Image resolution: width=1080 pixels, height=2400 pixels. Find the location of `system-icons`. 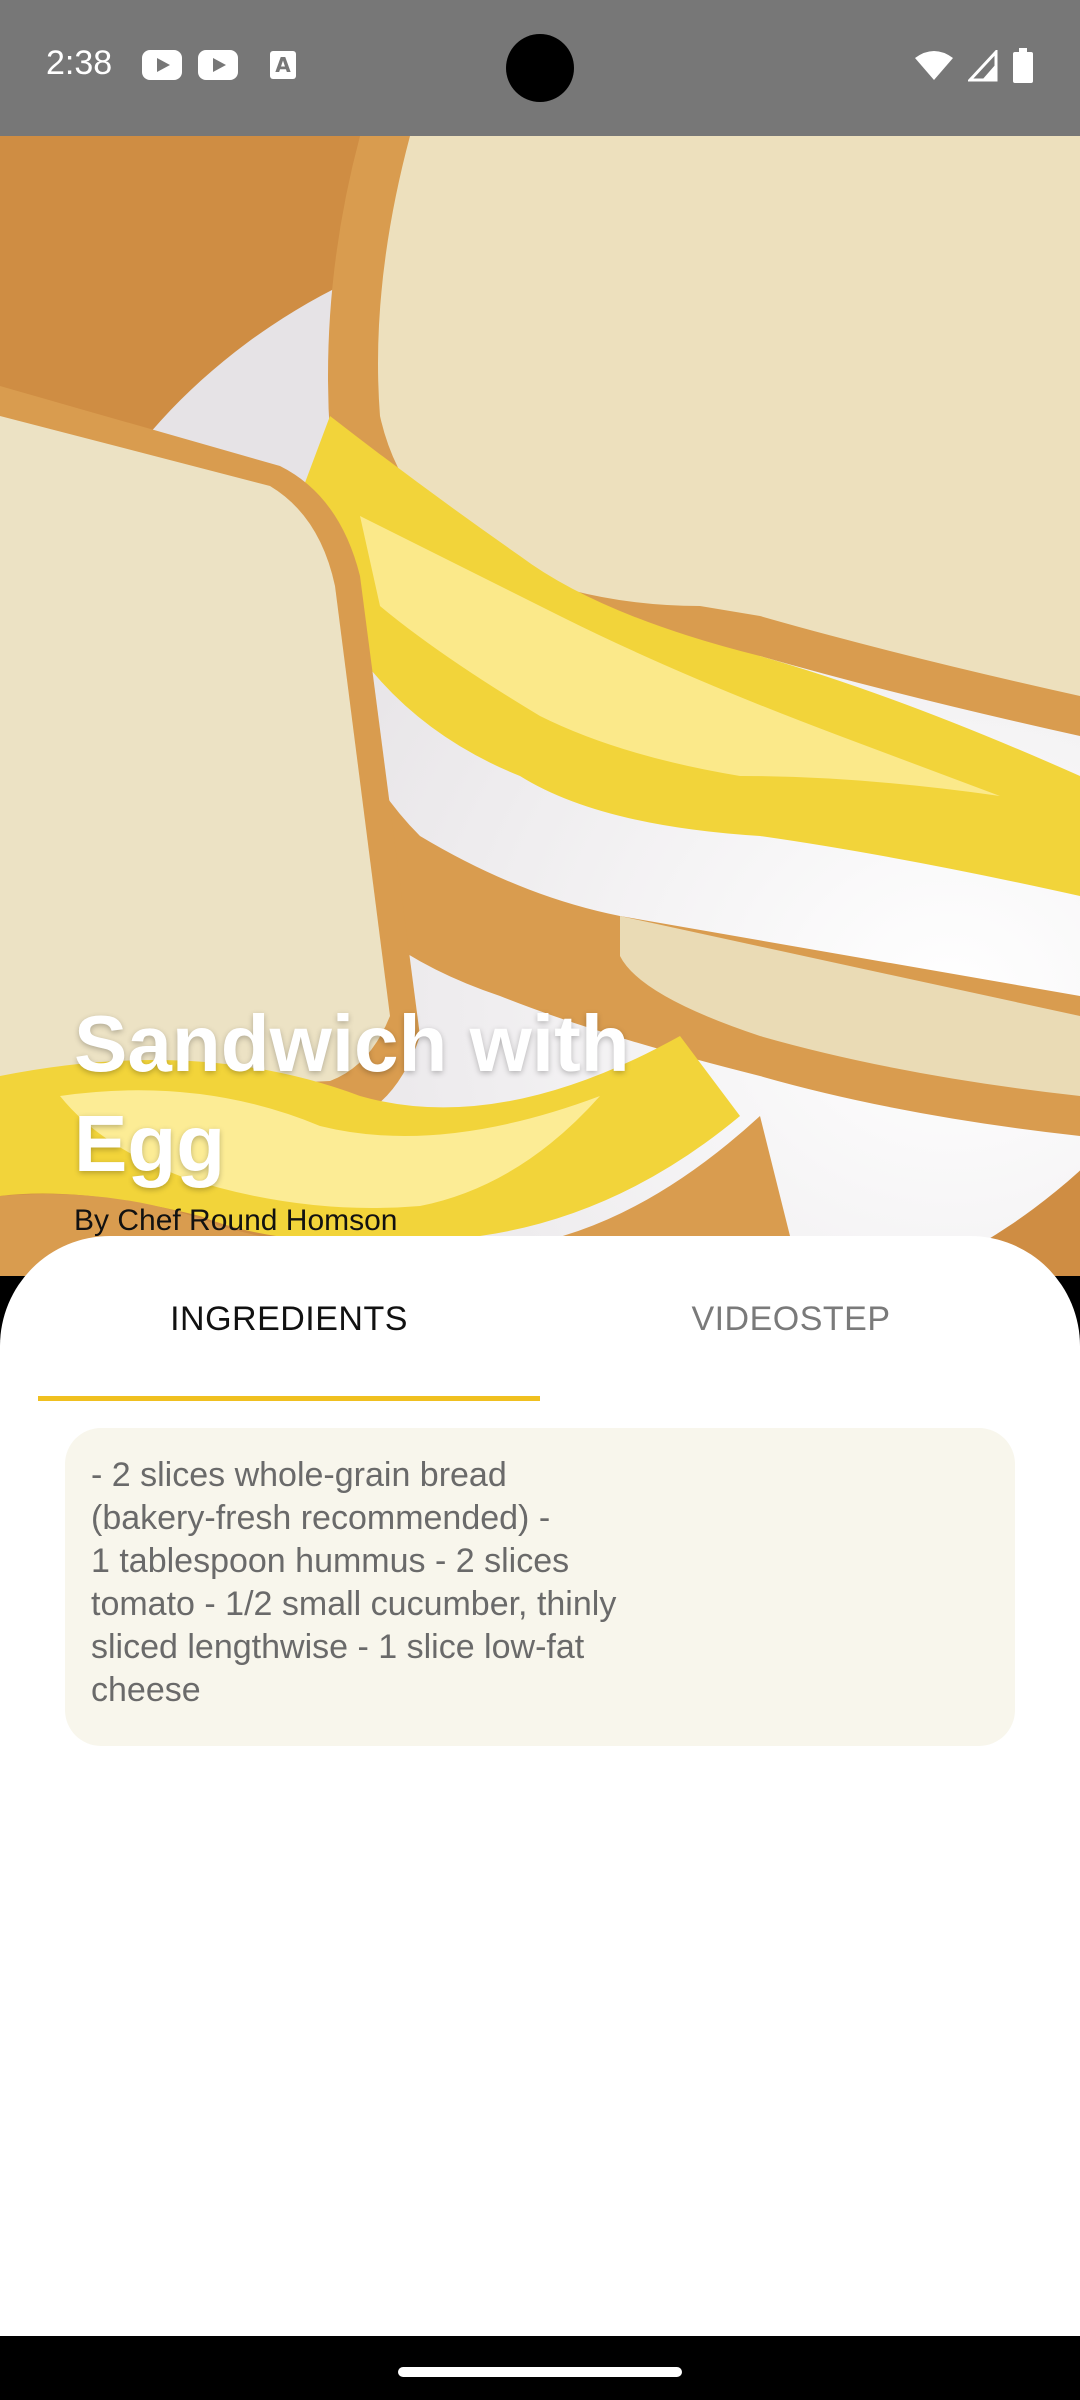

system-icons is located at coordinates (974, 66).